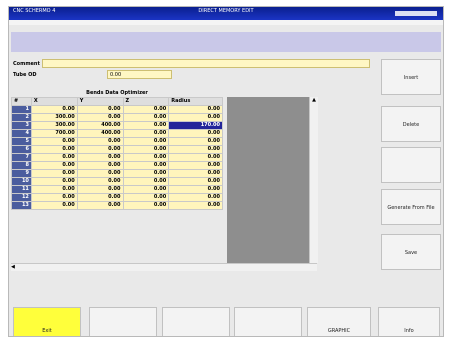 This screenshot has width=451, height=343. What do you see at coordinates (314, 100) in the screenshot?
I see `scroll-up-icon: ▲` at bounding box center [314, 100].